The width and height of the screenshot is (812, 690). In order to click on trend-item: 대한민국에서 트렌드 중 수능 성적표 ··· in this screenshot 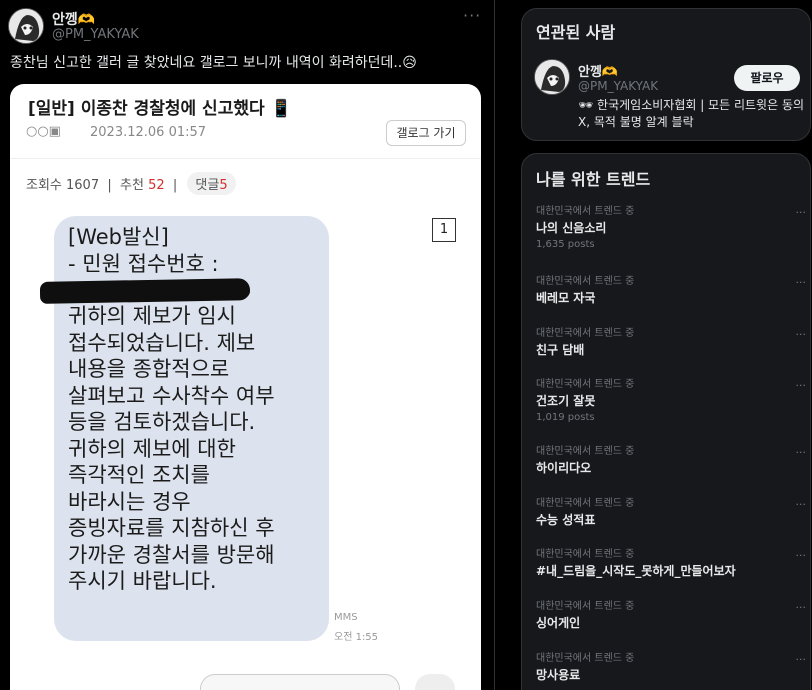, I will do `click(671, 513)`.